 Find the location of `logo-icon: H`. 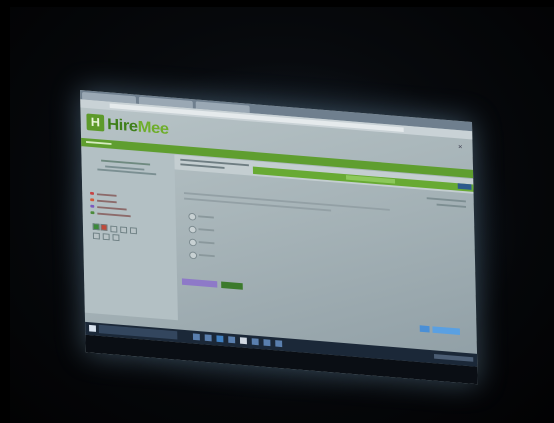

logo-icon: H is located at coordinates (95, 122).